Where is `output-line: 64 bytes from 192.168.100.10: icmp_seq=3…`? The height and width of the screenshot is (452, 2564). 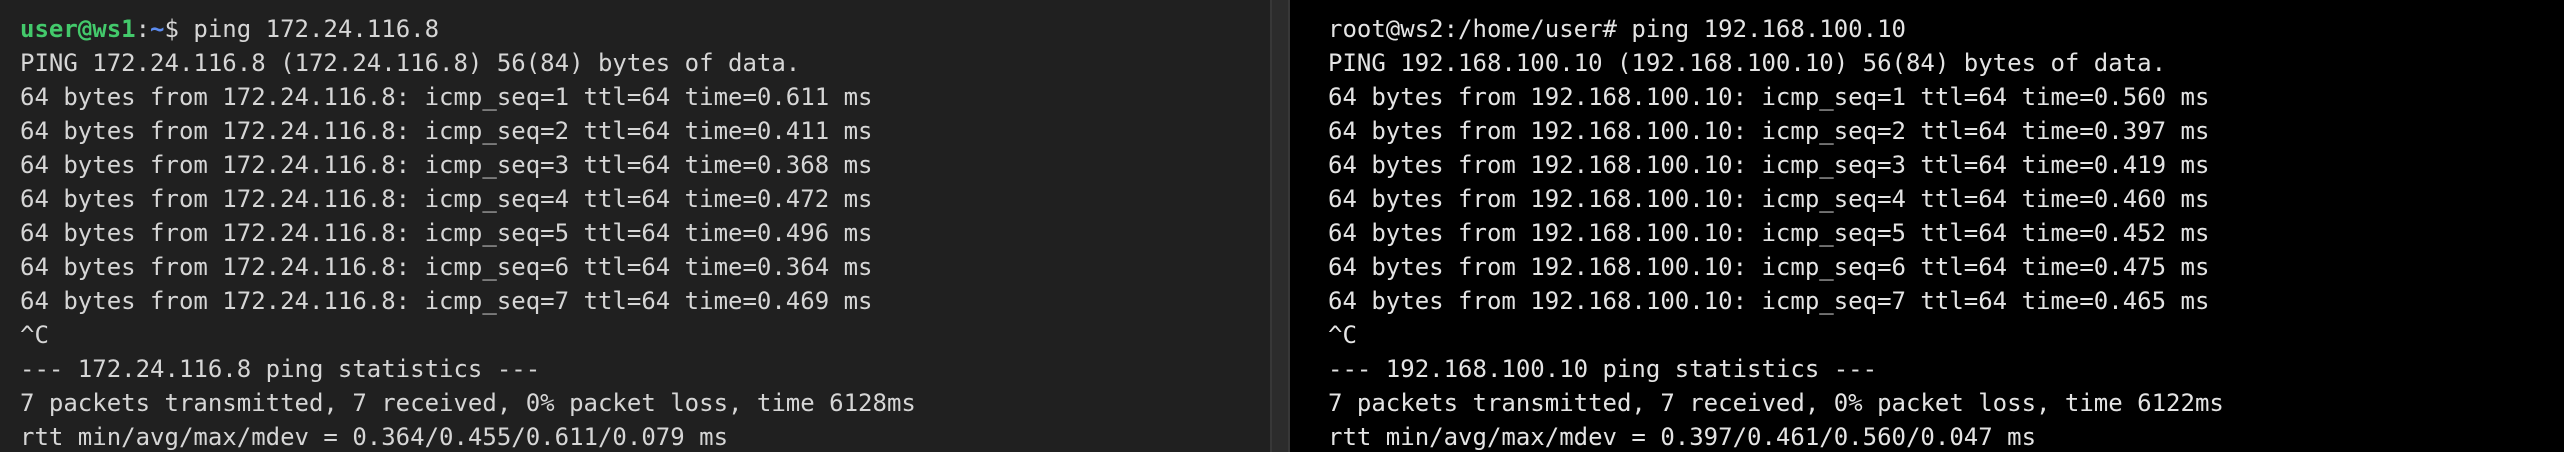 output-line: 64 bytes from 192.168.100.10: icmp_seq=3… is located at coordinates (1769, 165).